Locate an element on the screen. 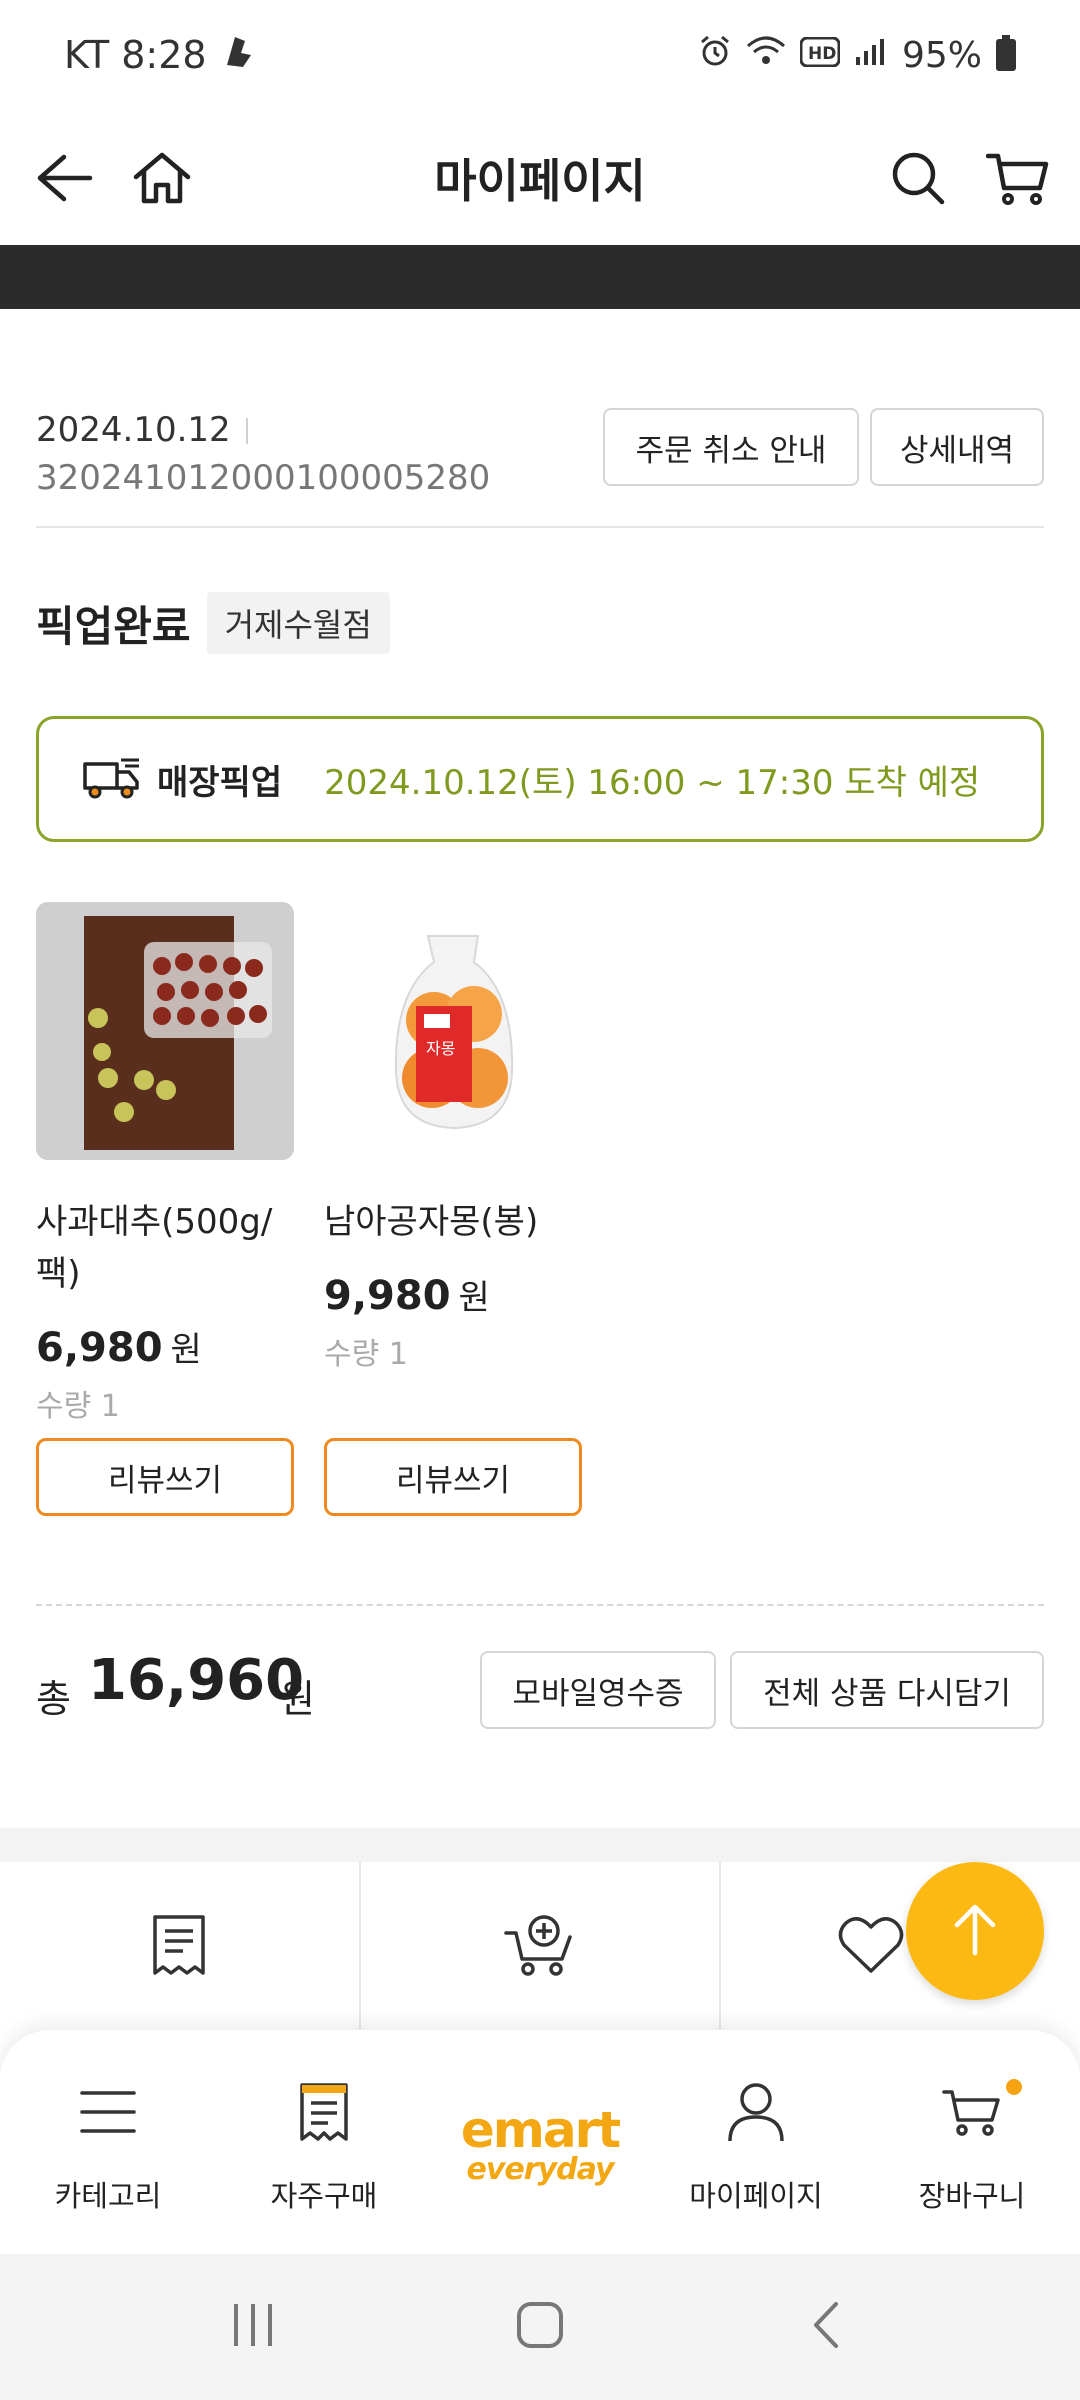 The height and width of the screenshot is (2400, 1080). nav-cart: 장바구니 is located at coordinates (972, 2142).